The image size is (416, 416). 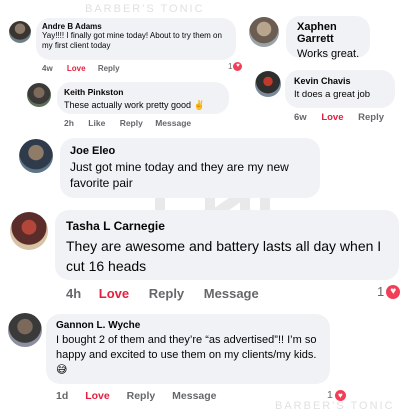 I want to click on comment-author: Xaphen Garrett, so click(x=328, y=33).